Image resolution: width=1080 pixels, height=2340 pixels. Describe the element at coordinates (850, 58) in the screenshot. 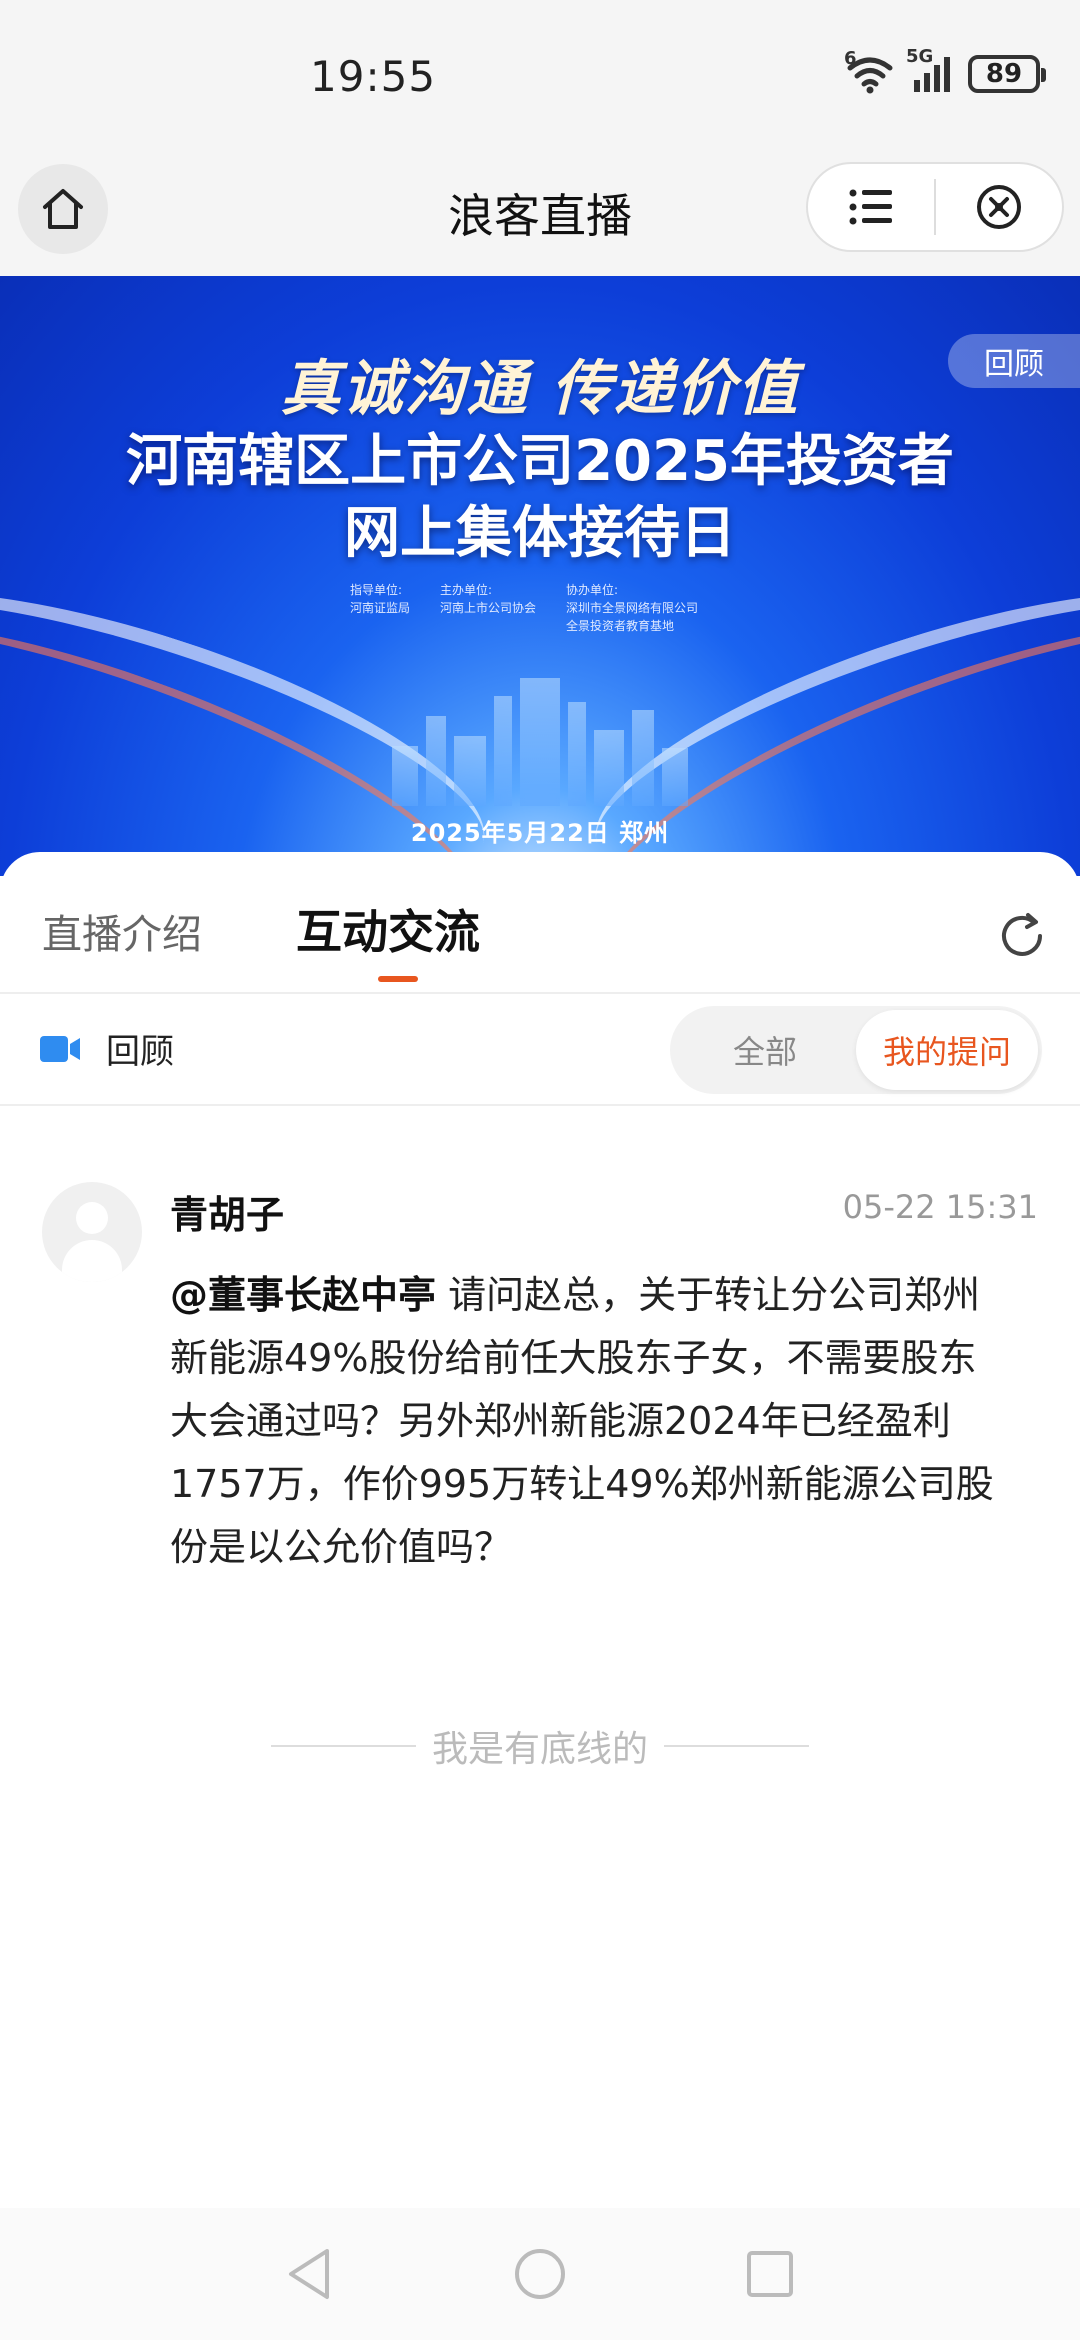

I see `wifi-label: 6` at that location.